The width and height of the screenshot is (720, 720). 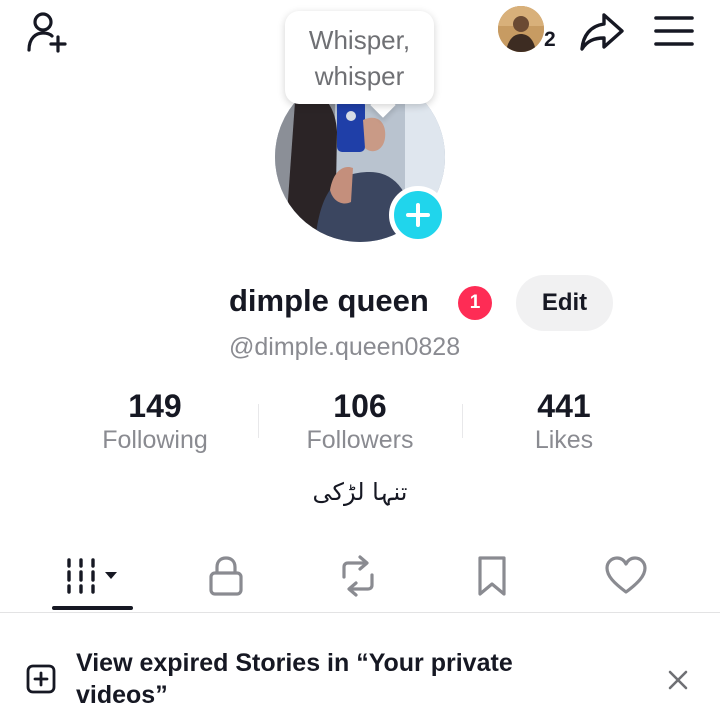 I want to click on tooltip-text-line1: Whisper,, so click(x=359, y=39).